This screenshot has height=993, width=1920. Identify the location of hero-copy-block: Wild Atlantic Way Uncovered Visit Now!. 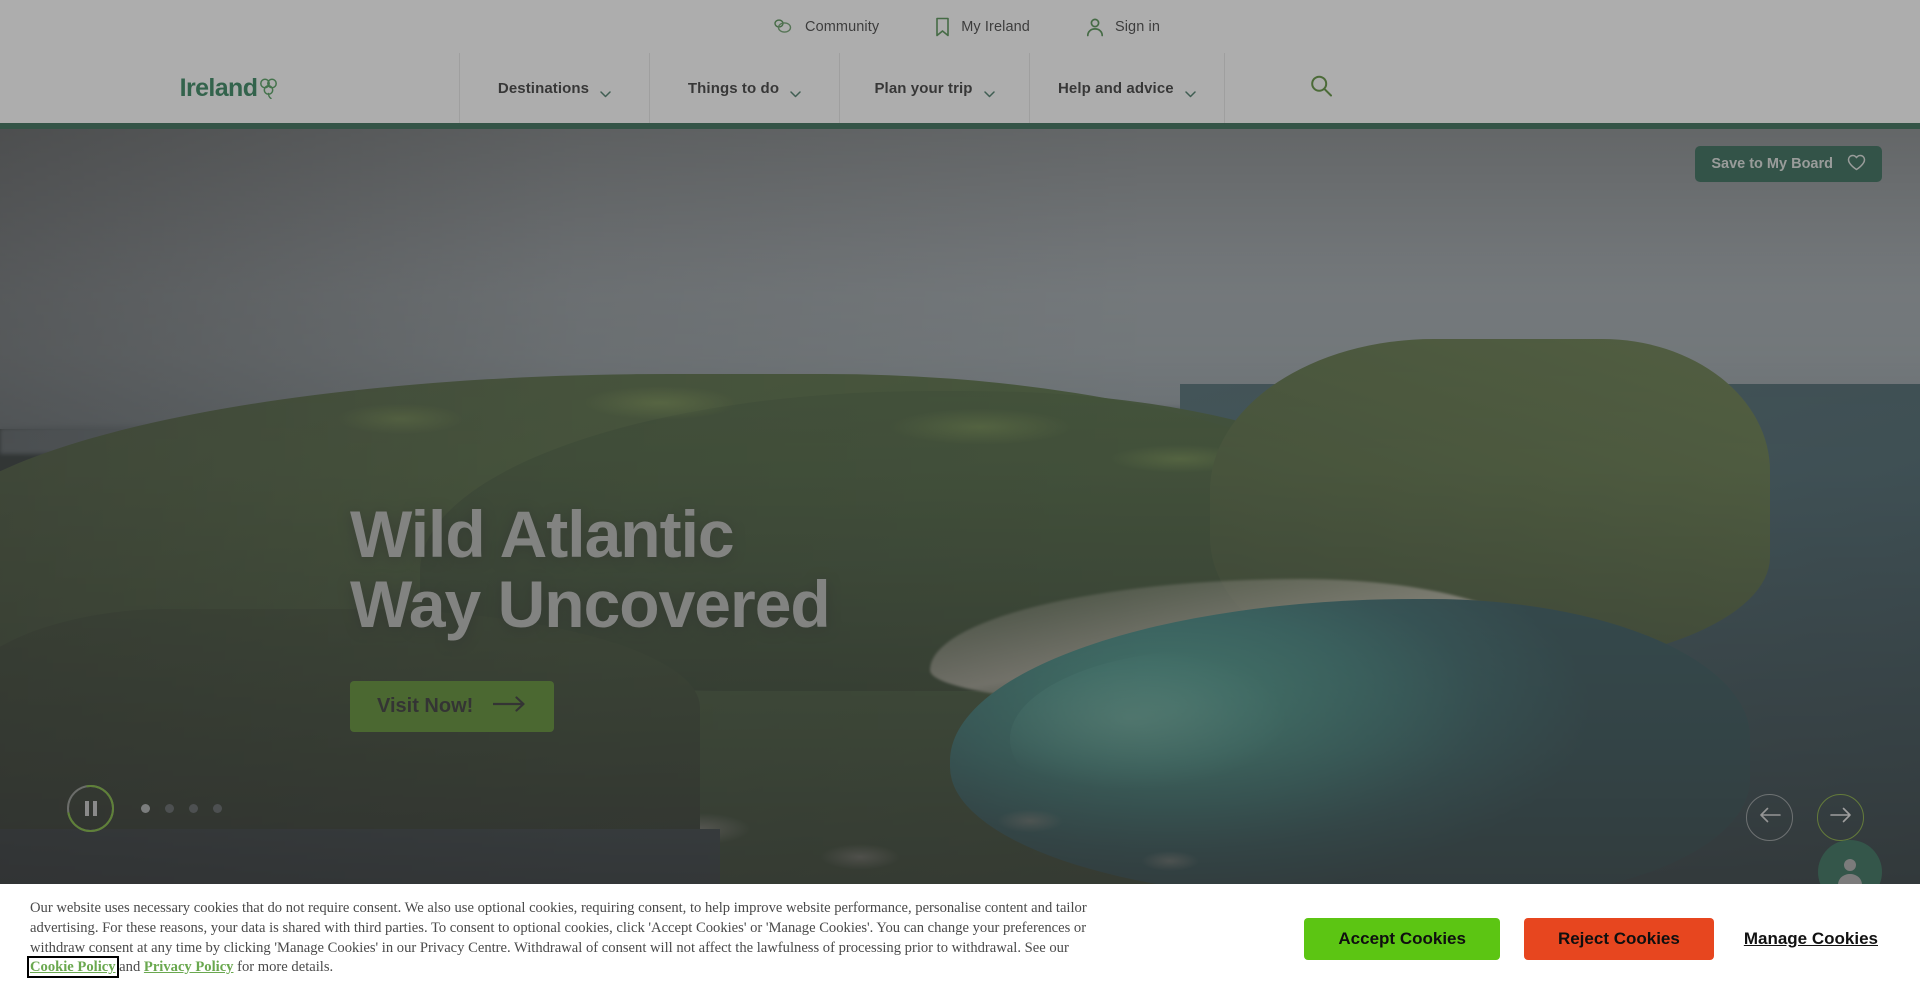
(590, 614).